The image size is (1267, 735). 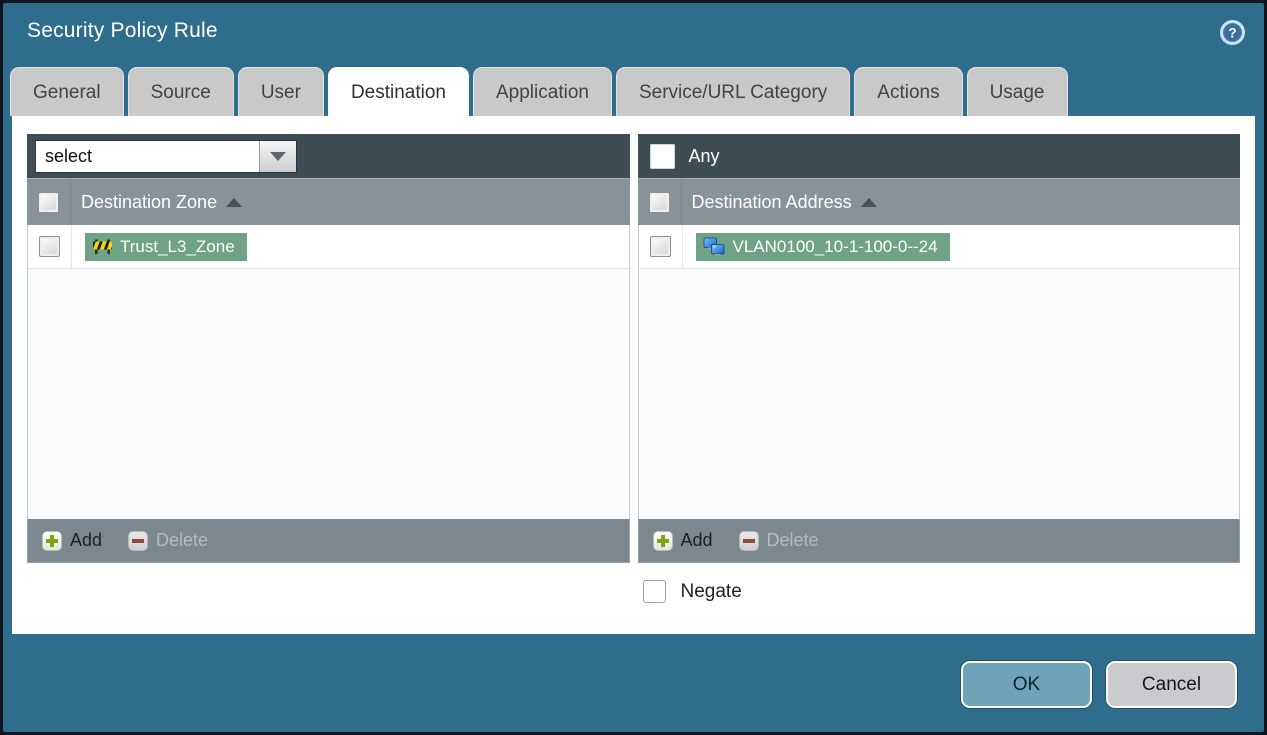 I want to click on tab-general: General, so click(x=67, y=91).